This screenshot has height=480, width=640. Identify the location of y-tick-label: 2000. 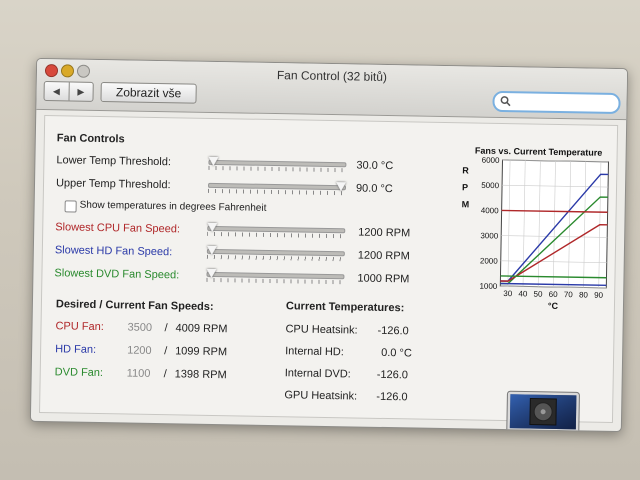
(489, 260).